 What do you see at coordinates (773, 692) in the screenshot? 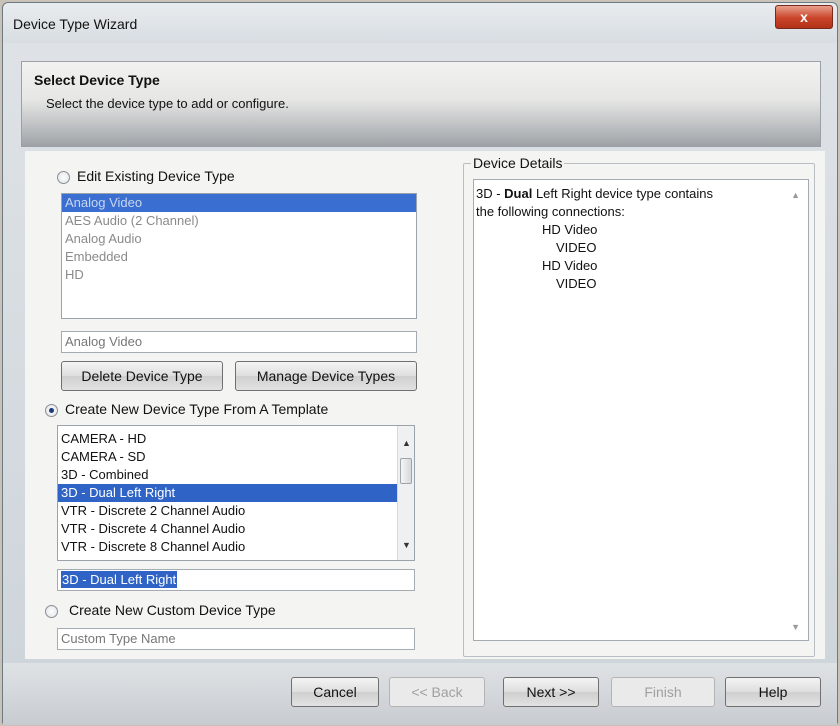
I see `help-button: Help` at bounding box center [773, 692].